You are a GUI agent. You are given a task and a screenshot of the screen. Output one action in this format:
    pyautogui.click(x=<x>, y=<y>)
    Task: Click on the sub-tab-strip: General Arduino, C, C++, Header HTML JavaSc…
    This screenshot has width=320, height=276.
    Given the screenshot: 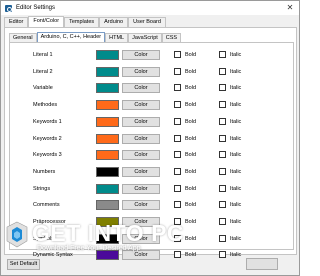 What is the action you would take?
    pyautogui.click(x=95, y=37)
    